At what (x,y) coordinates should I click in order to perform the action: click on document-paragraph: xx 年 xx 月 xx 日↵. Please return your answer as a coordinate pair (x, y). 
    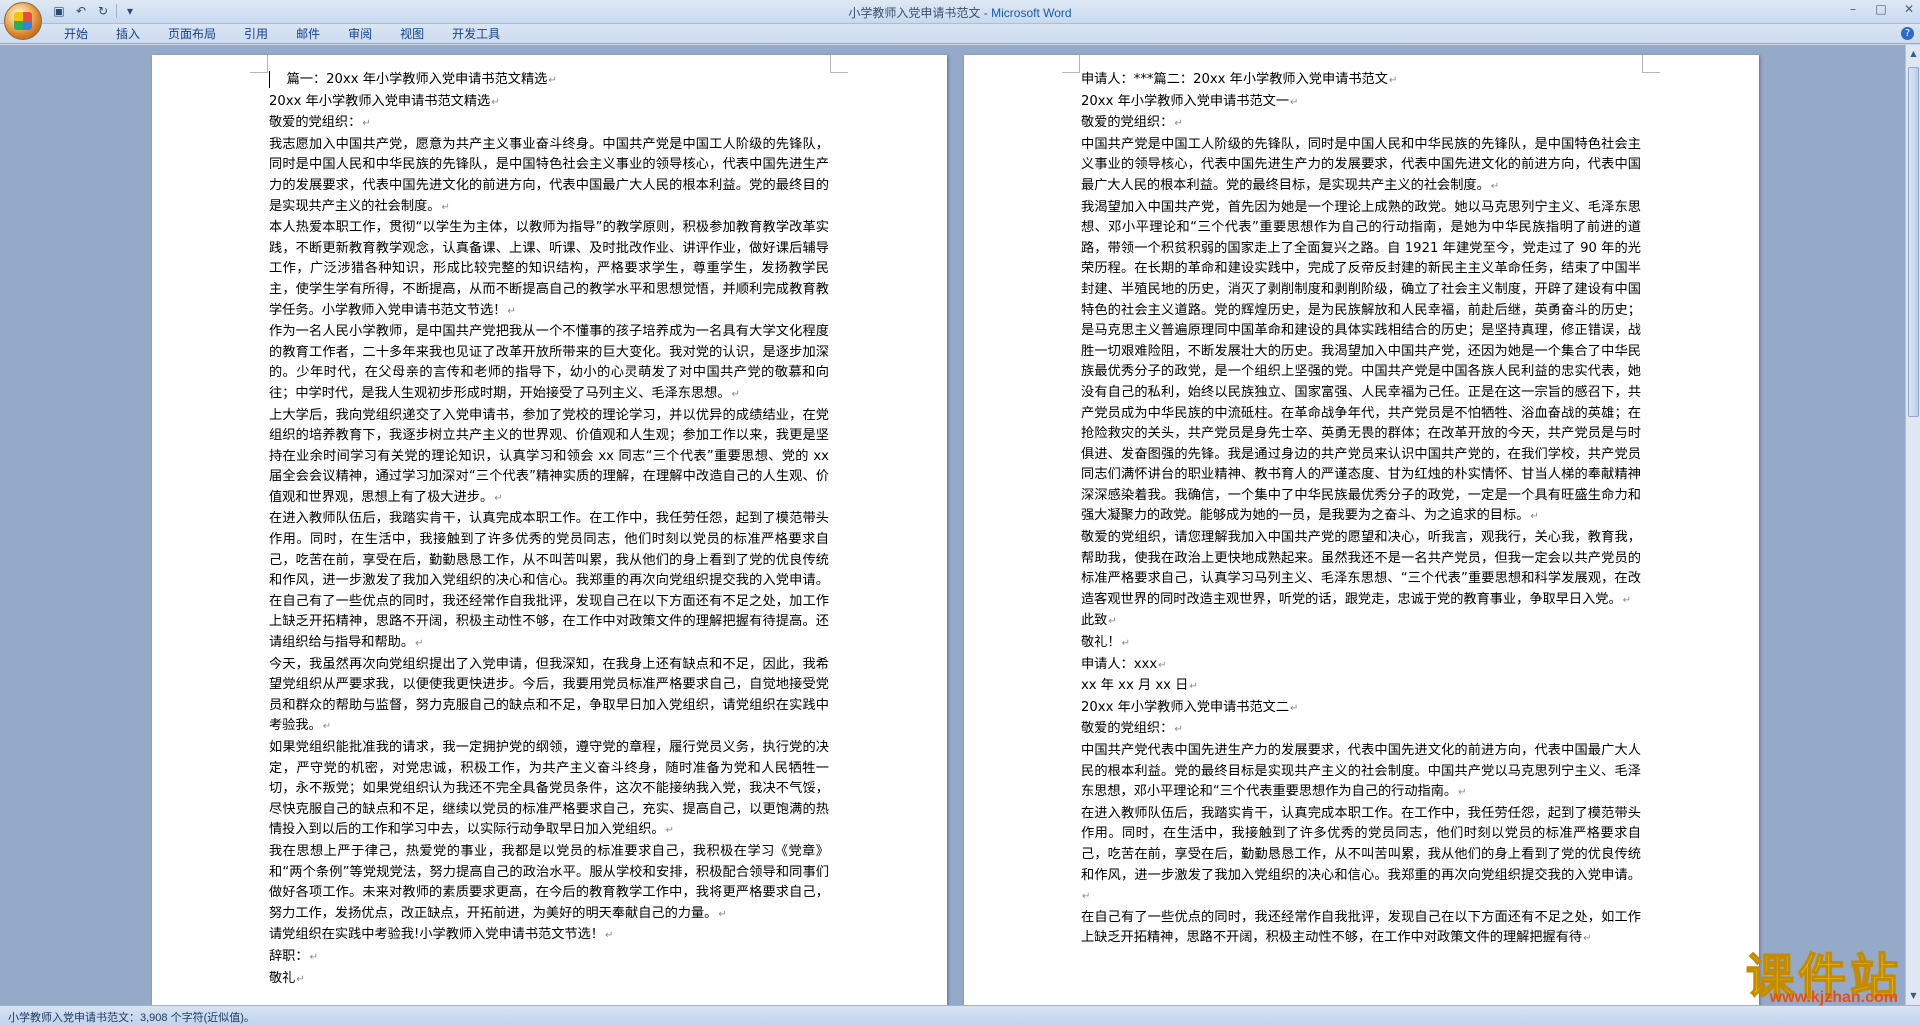
    Looking at the image, I should click on (1361, 687).